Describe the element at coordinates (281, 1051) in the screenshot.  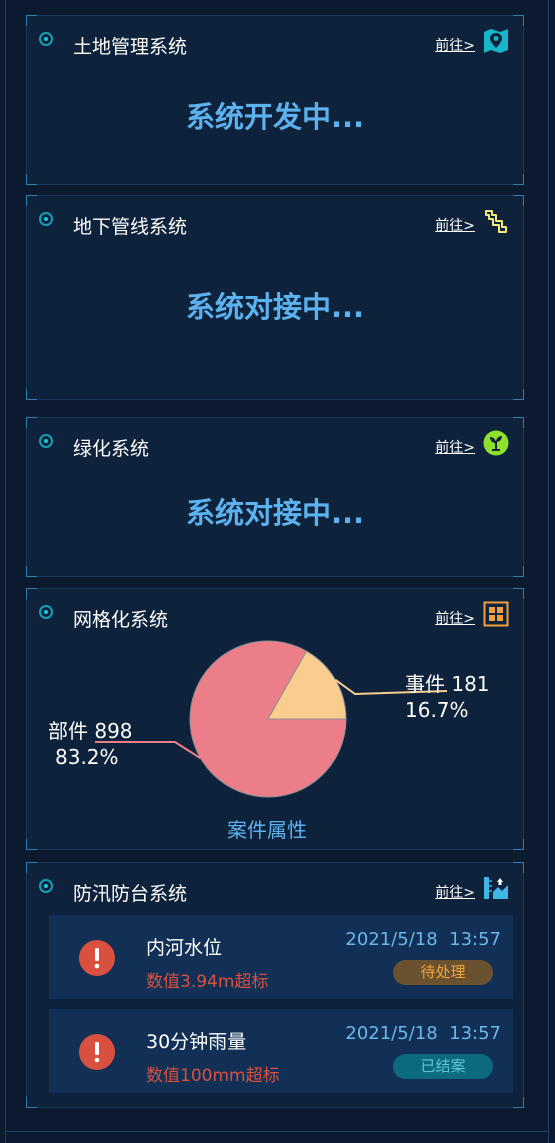
I see `alarm-item: 30分钟雨量 数值100mm超标 2021/5/18 13:57 已结案` at that location.